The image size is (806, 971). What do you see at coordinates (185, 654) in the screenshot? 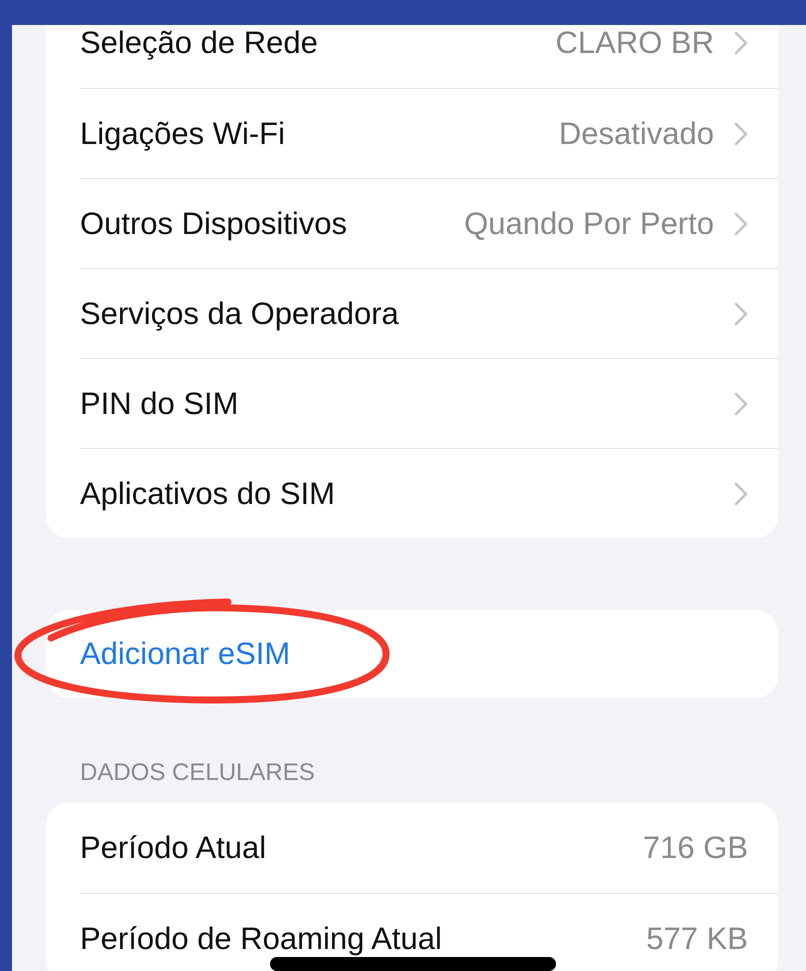
I see `add-esim-link: Adicionar eSIM` at bounding box center [185, 654].